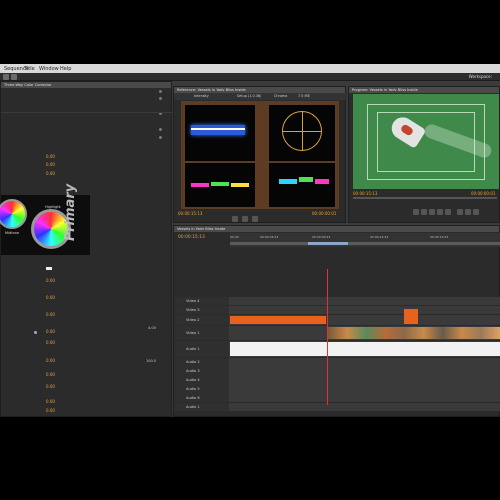  I want to click on cb-trace, so click(306, 179).